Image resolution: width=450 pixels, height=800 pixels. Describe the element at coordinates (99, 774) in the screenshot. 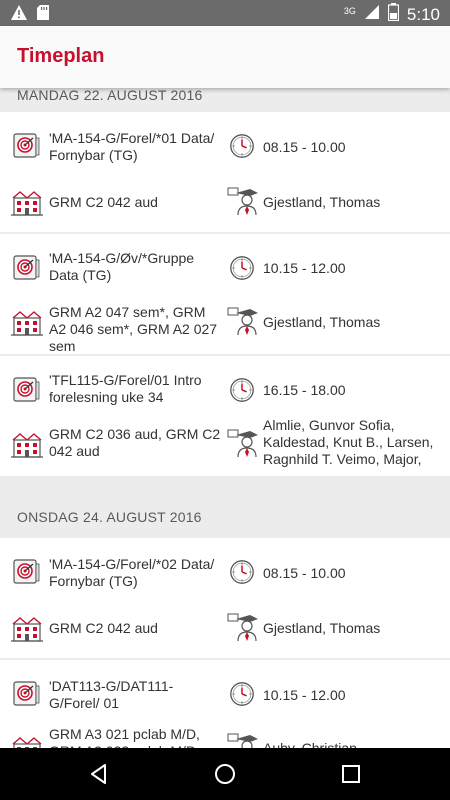

I see `back-icon` at that location.